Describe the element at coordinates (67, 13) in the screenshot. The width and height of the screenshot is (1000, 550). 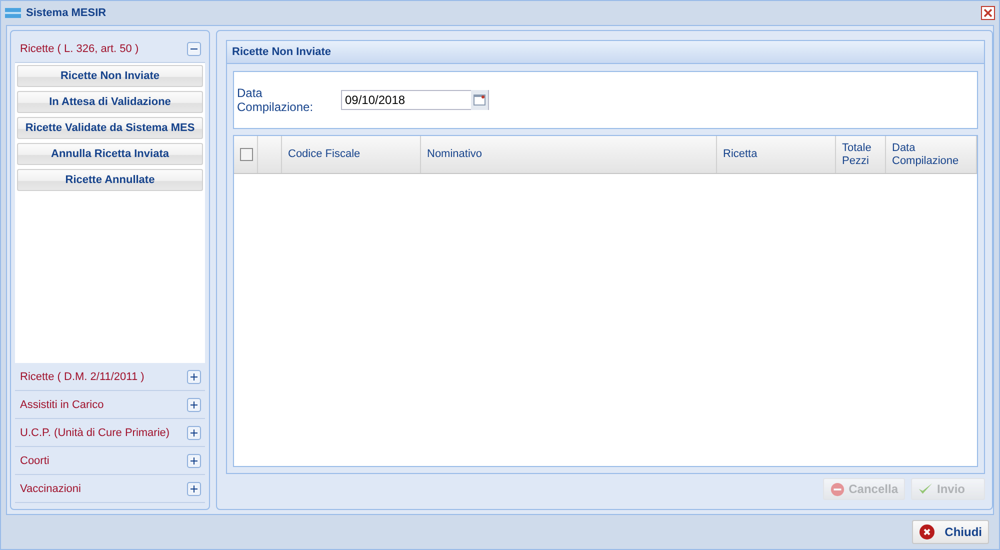
I see `window-title: Sistema MESIR` at that location.